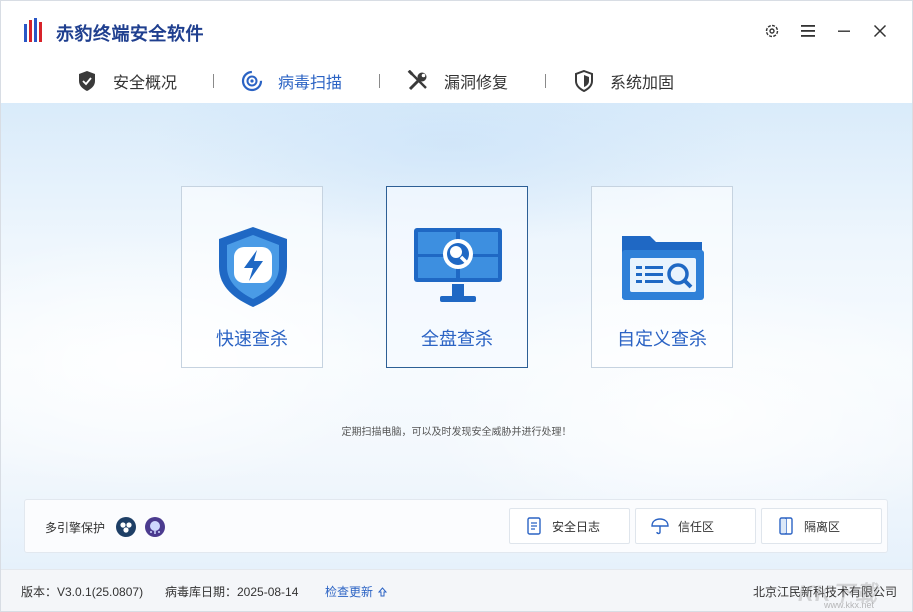  Describe the element at coordinates (75, 528) in the screenshot. I see `multi-engine-label: 多引擎保护` at that location.